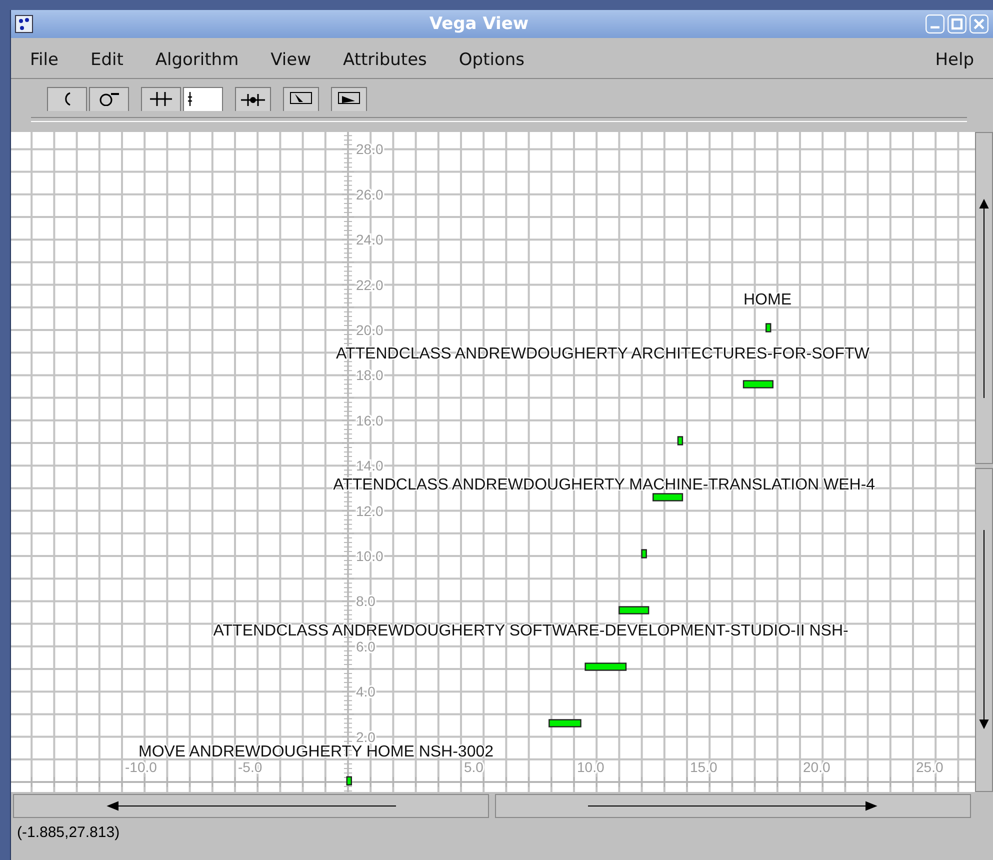 This screenshot has width=993, height=860. I want to click on right-arrow-icon, so click(733, 806).